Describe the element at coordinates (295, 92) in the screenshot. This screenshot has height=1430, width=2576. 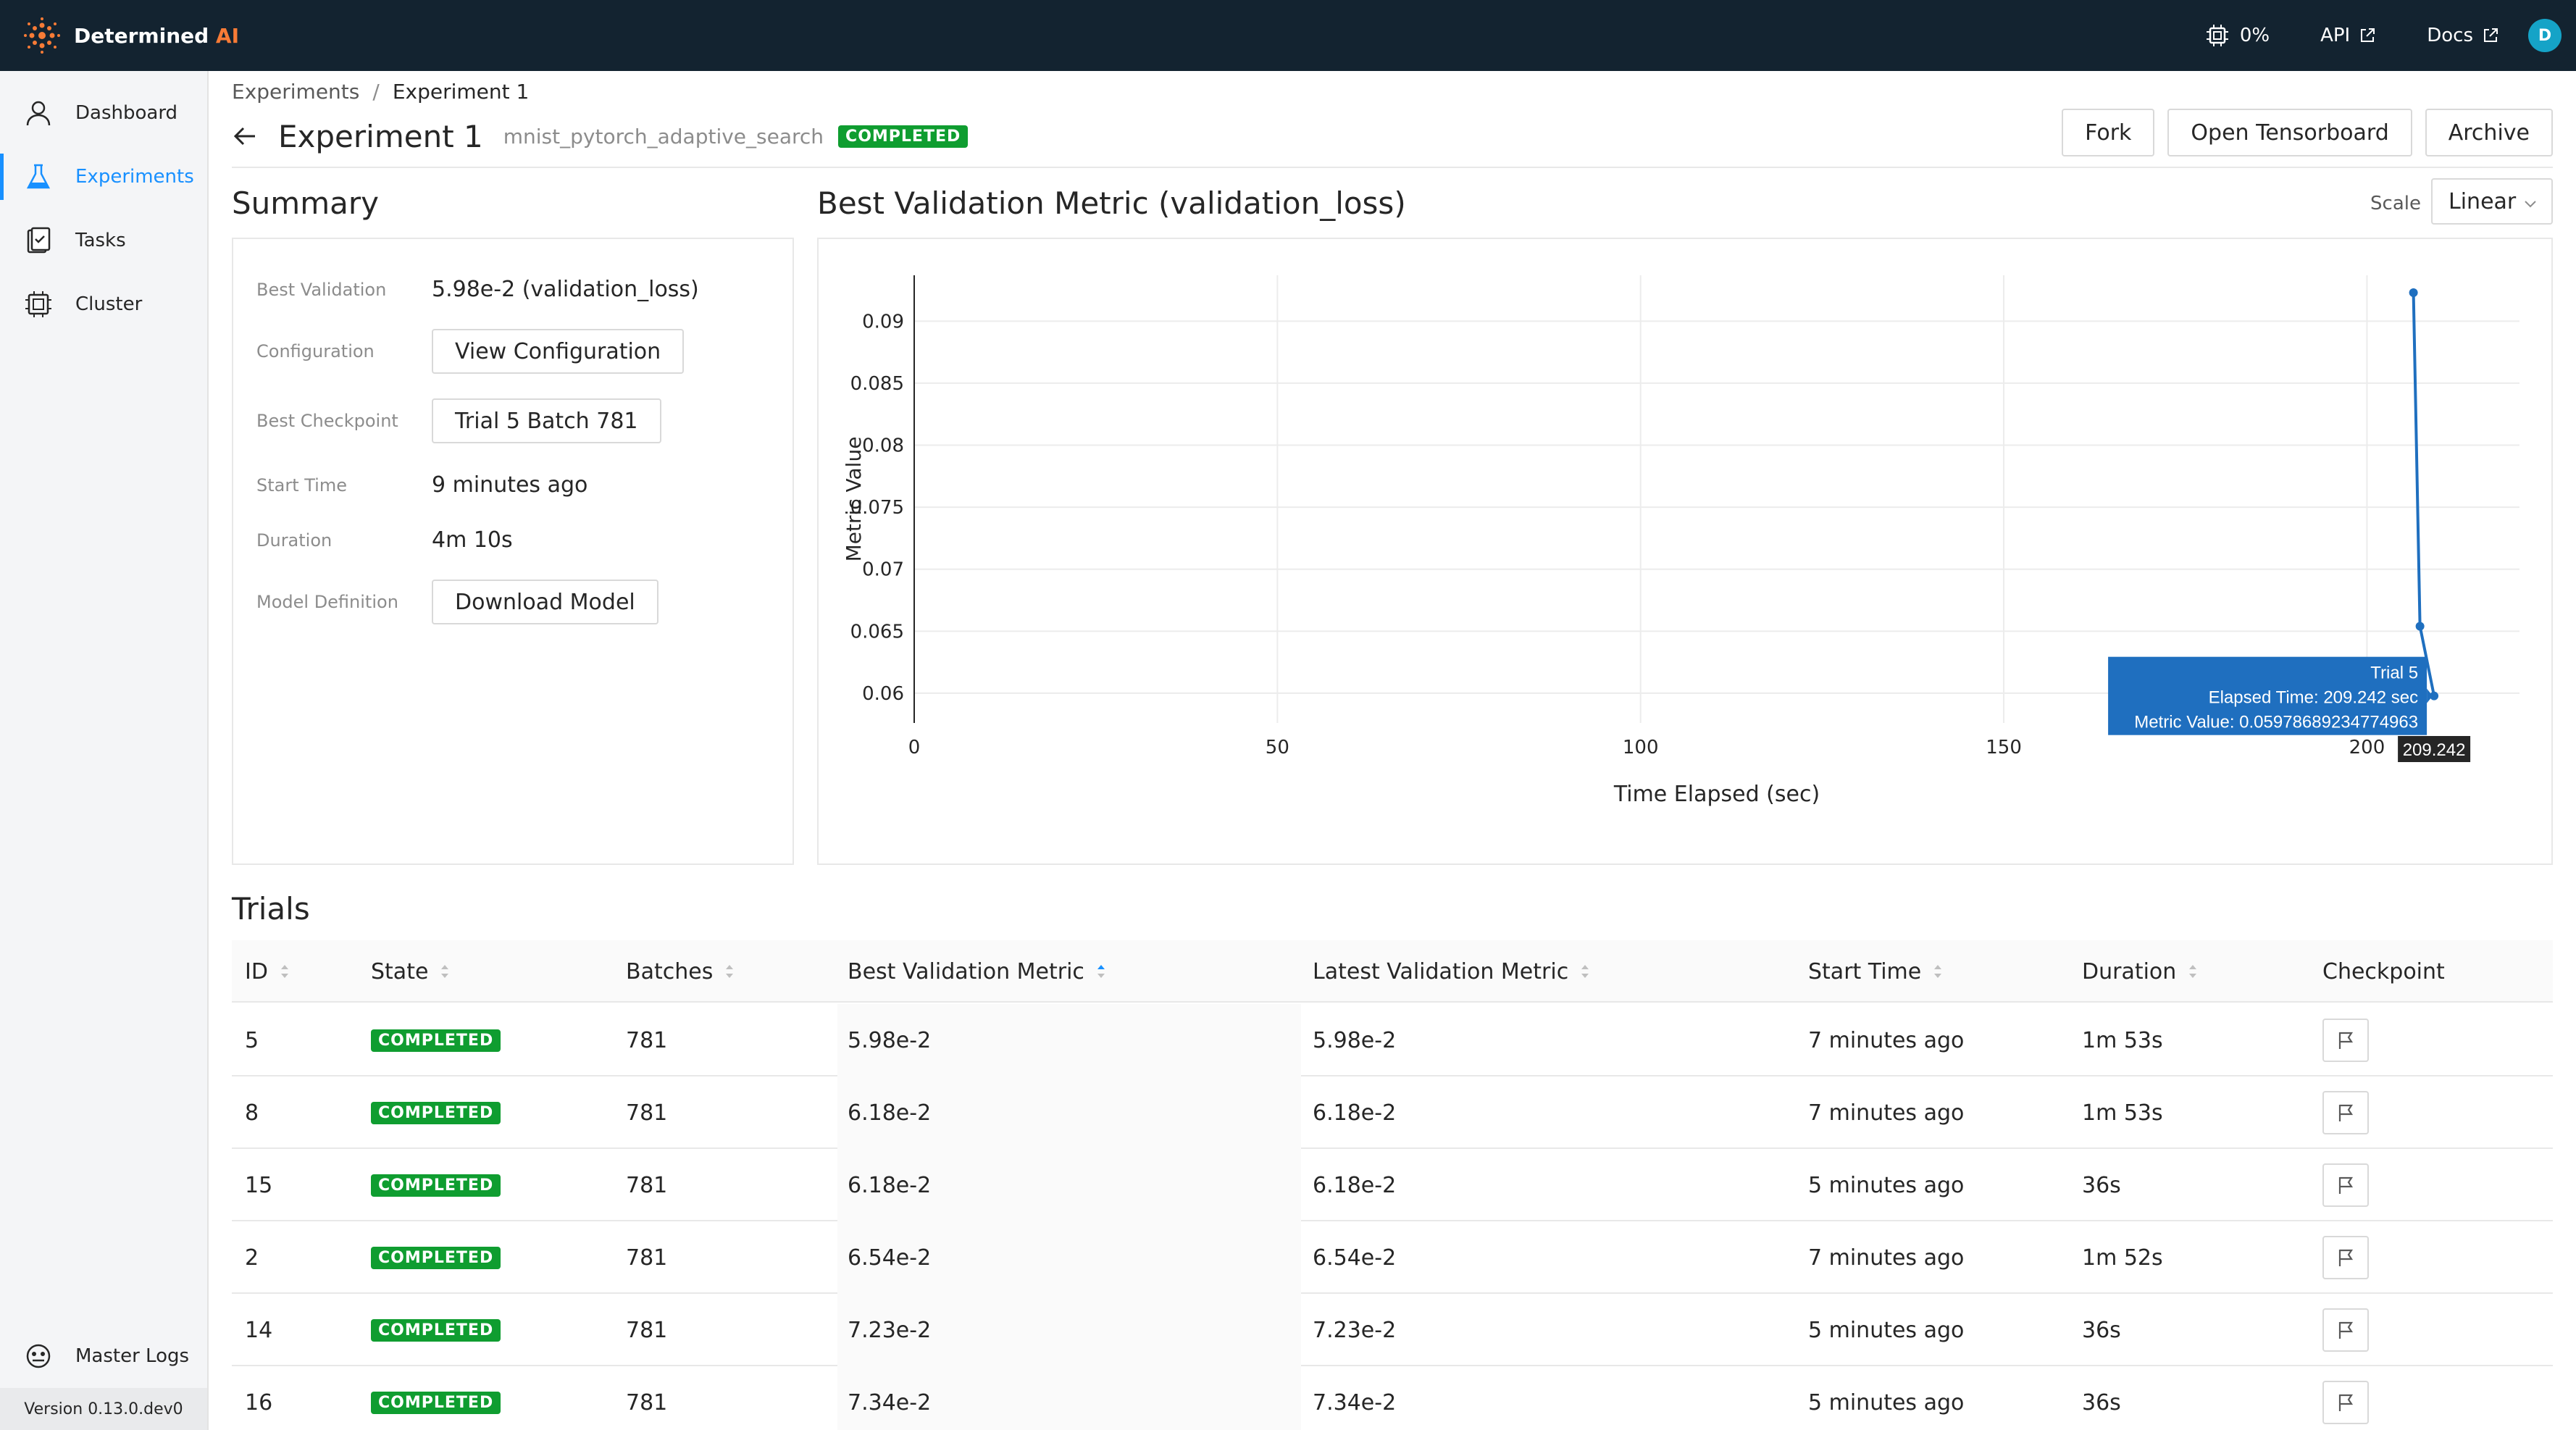
I see `breadcrumb-experiments: Experiments` at that location.